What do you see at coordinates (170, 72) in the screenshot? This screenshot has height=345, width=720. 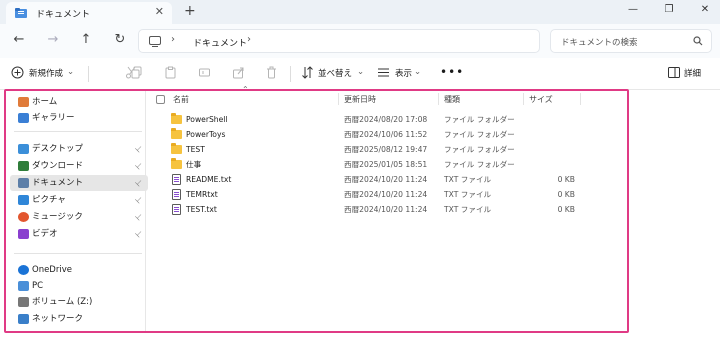 I see `paste-icon` at bounding box center [170, 72].